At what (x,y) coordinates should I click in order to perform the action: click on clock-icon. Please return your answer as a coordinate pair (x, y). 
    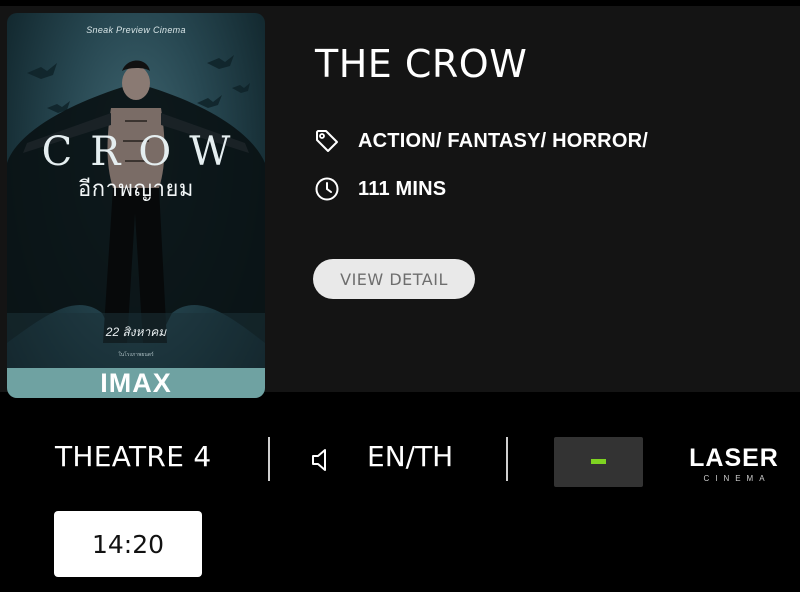
    Looking at the image, I should click on (327, 189).